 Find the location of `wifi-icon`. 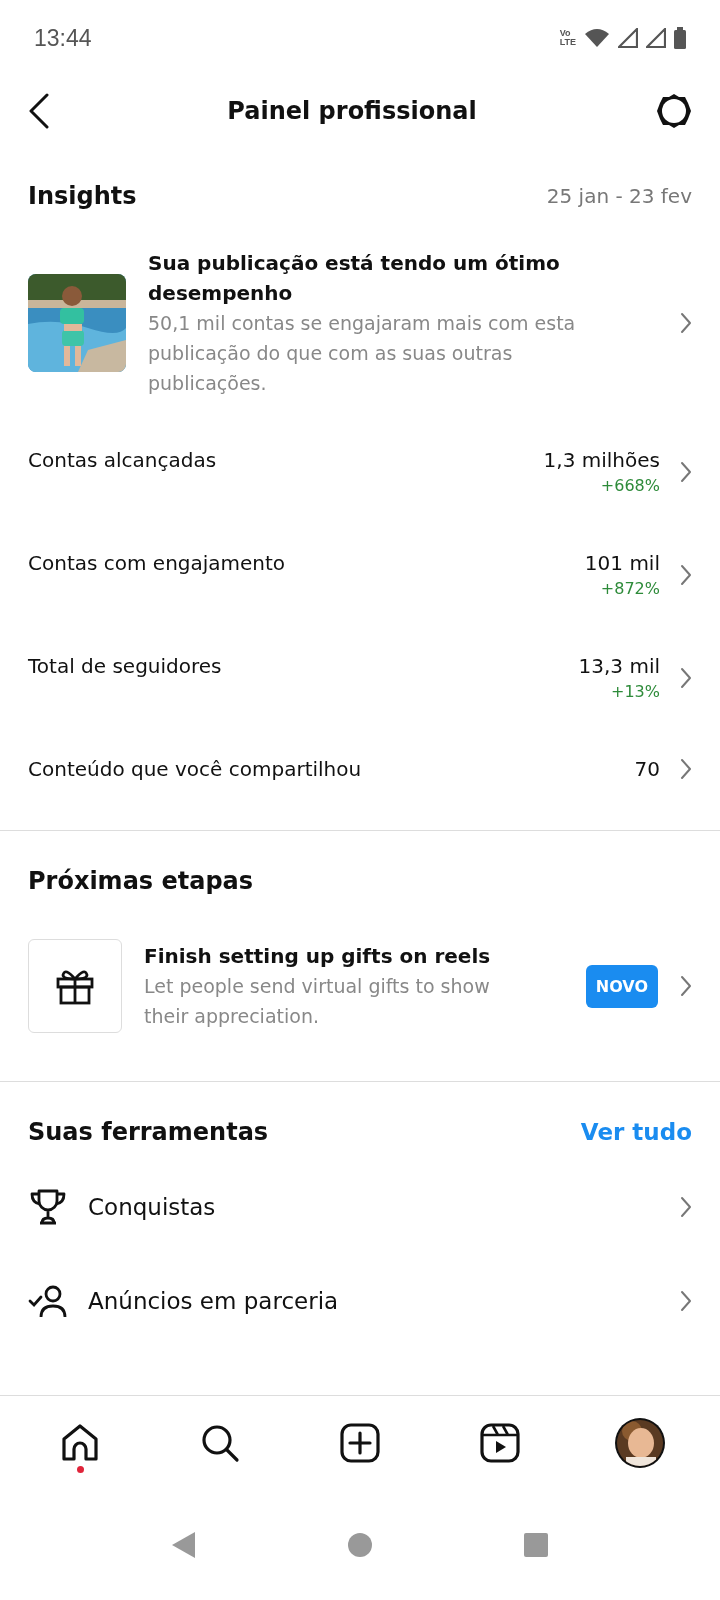

wifi-icon is located at coordinates (597, 38).